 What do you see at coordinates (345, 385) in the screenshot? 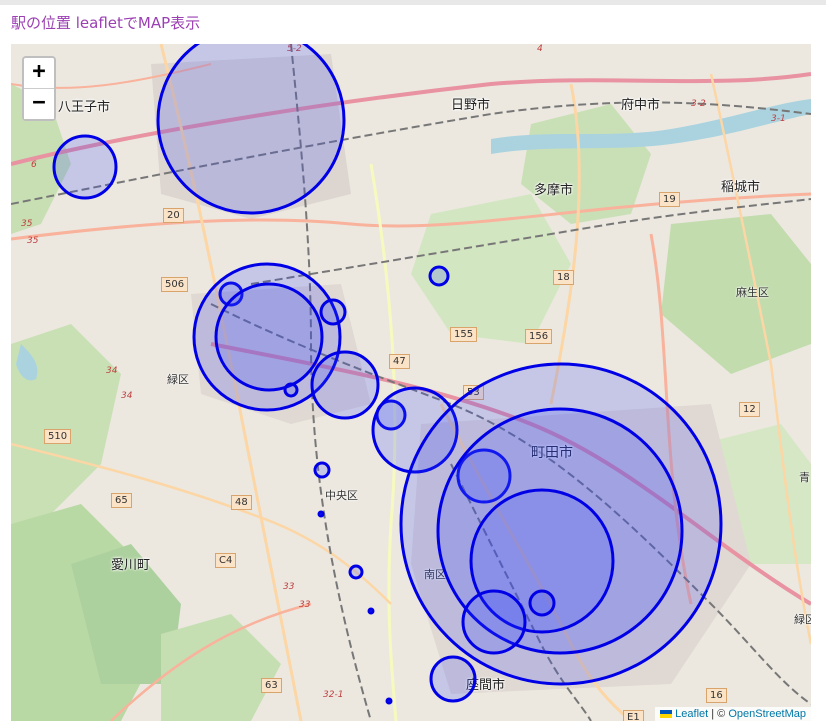
I see `station-circle: 古淵` at bounding box center [345, 385].